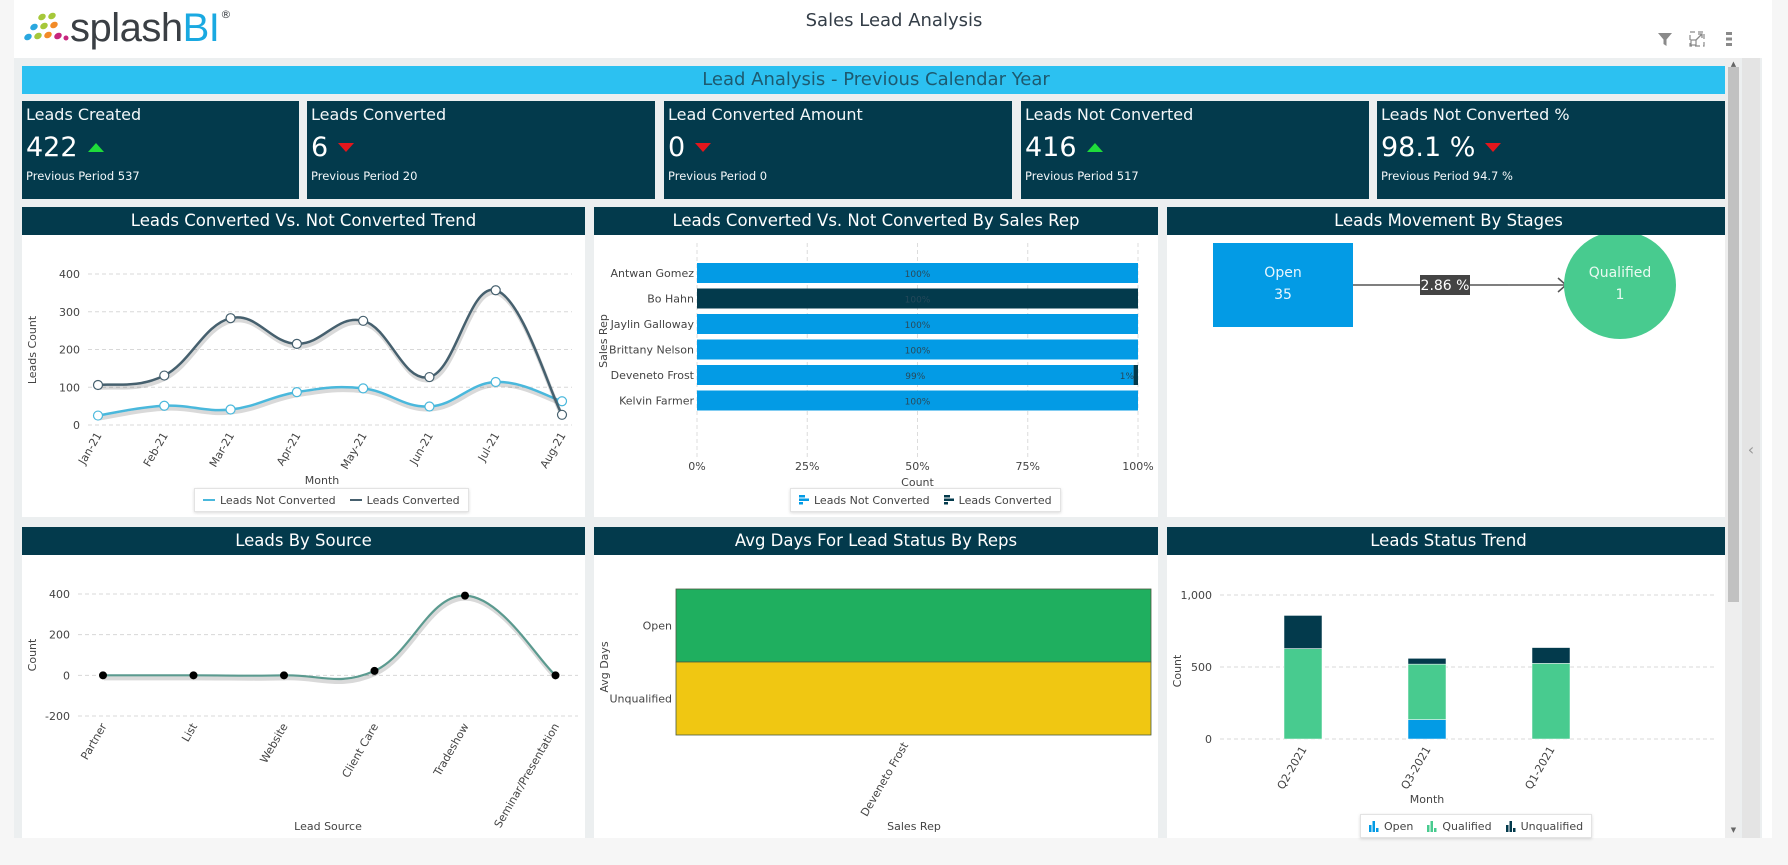  I want to click on expand-button, so click(1697, 39).